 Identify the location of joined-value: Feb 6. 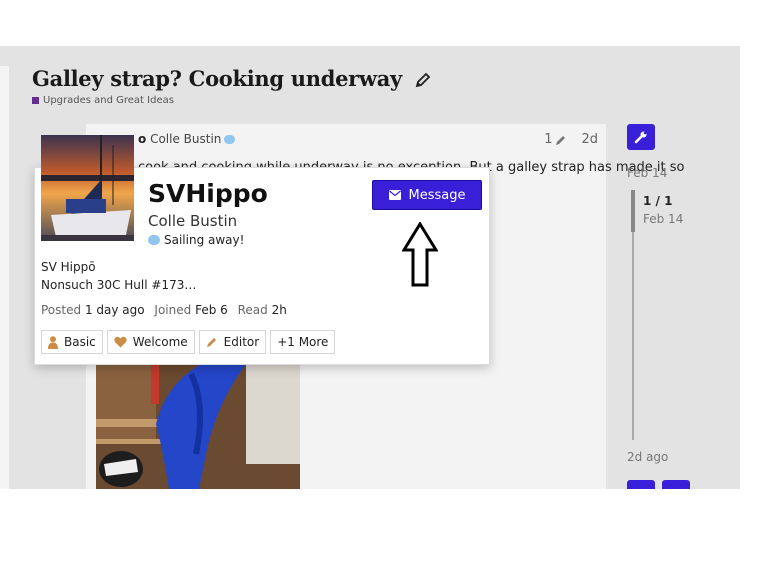
(211, 310).